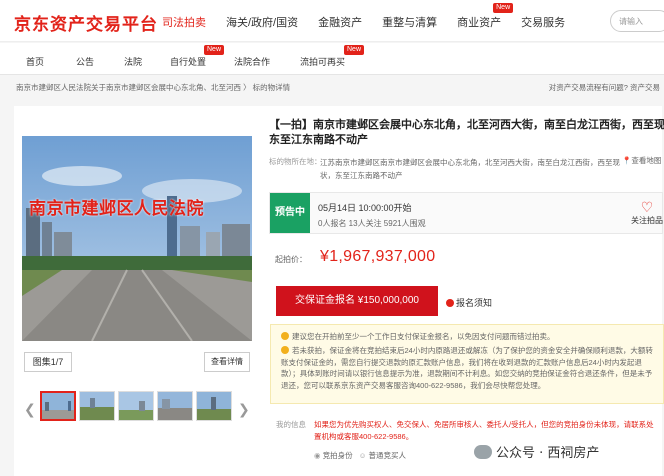  I want to click on nav-restructuring: 重整与清算, so click(409, 22).